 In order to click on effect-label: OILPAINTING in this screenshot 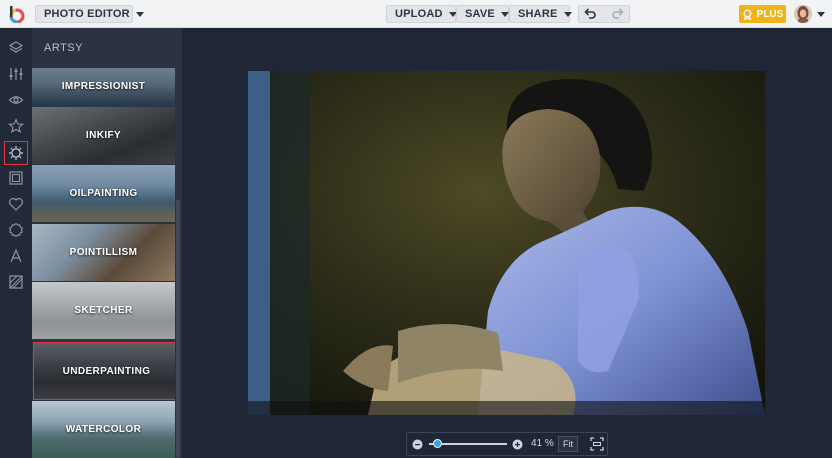, I will do `click(103, 193)`.